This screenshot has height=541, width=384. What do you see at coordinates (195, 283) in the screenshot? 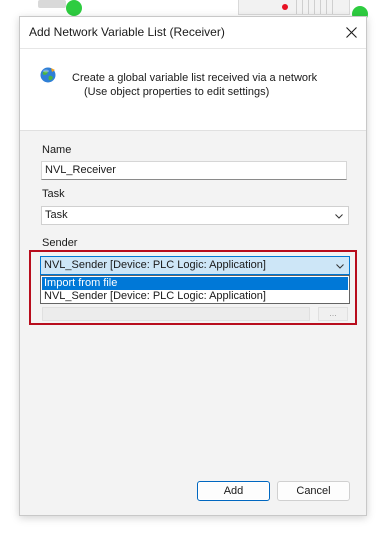
I see `dropdown-option-import-from-file: Import from file` at bounding box center [195, 283].